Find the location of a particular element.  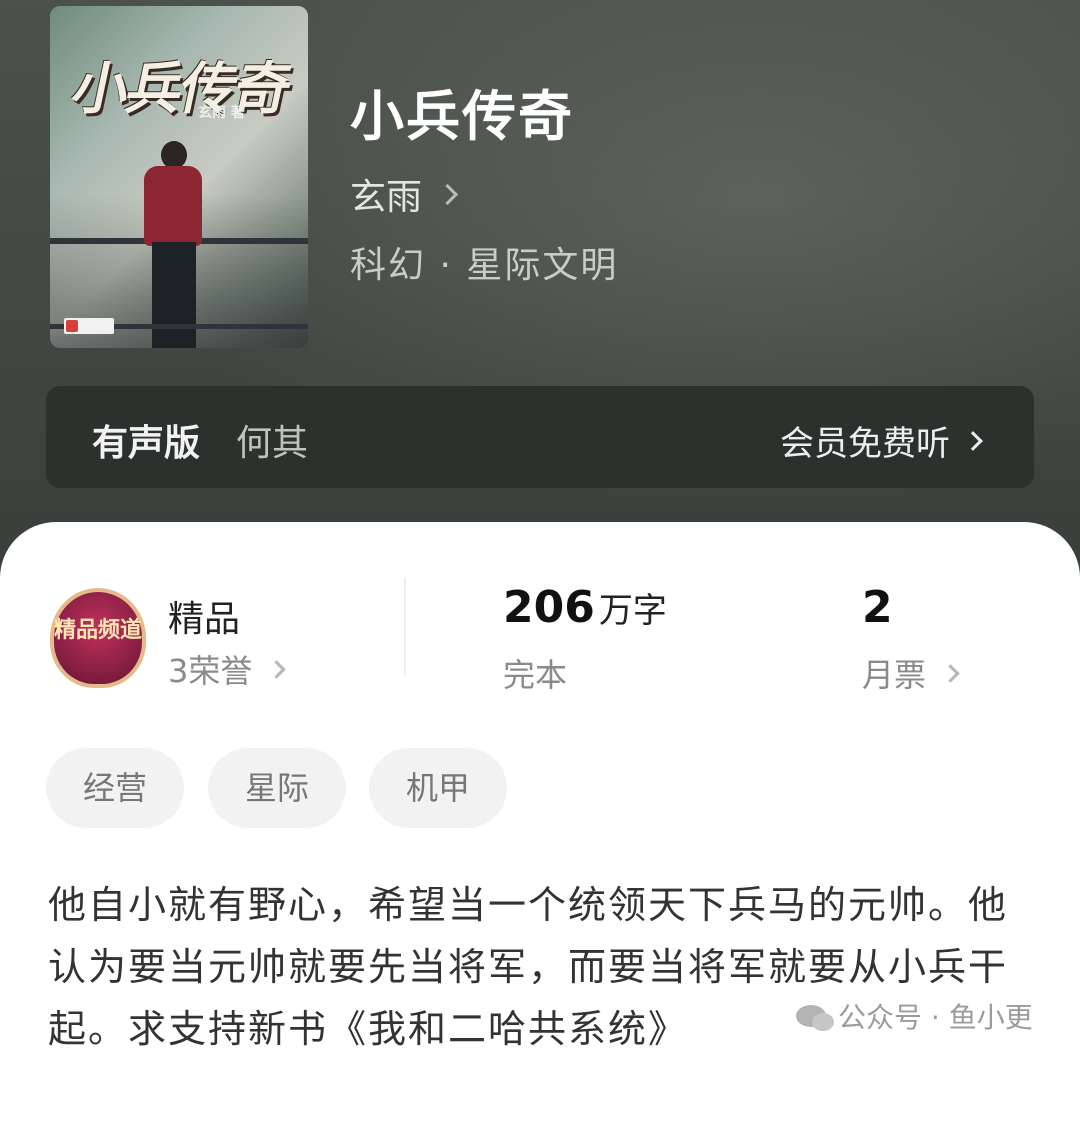

watermark: 公众号 · 鱼小更 is located at coordinates (914, 1016).